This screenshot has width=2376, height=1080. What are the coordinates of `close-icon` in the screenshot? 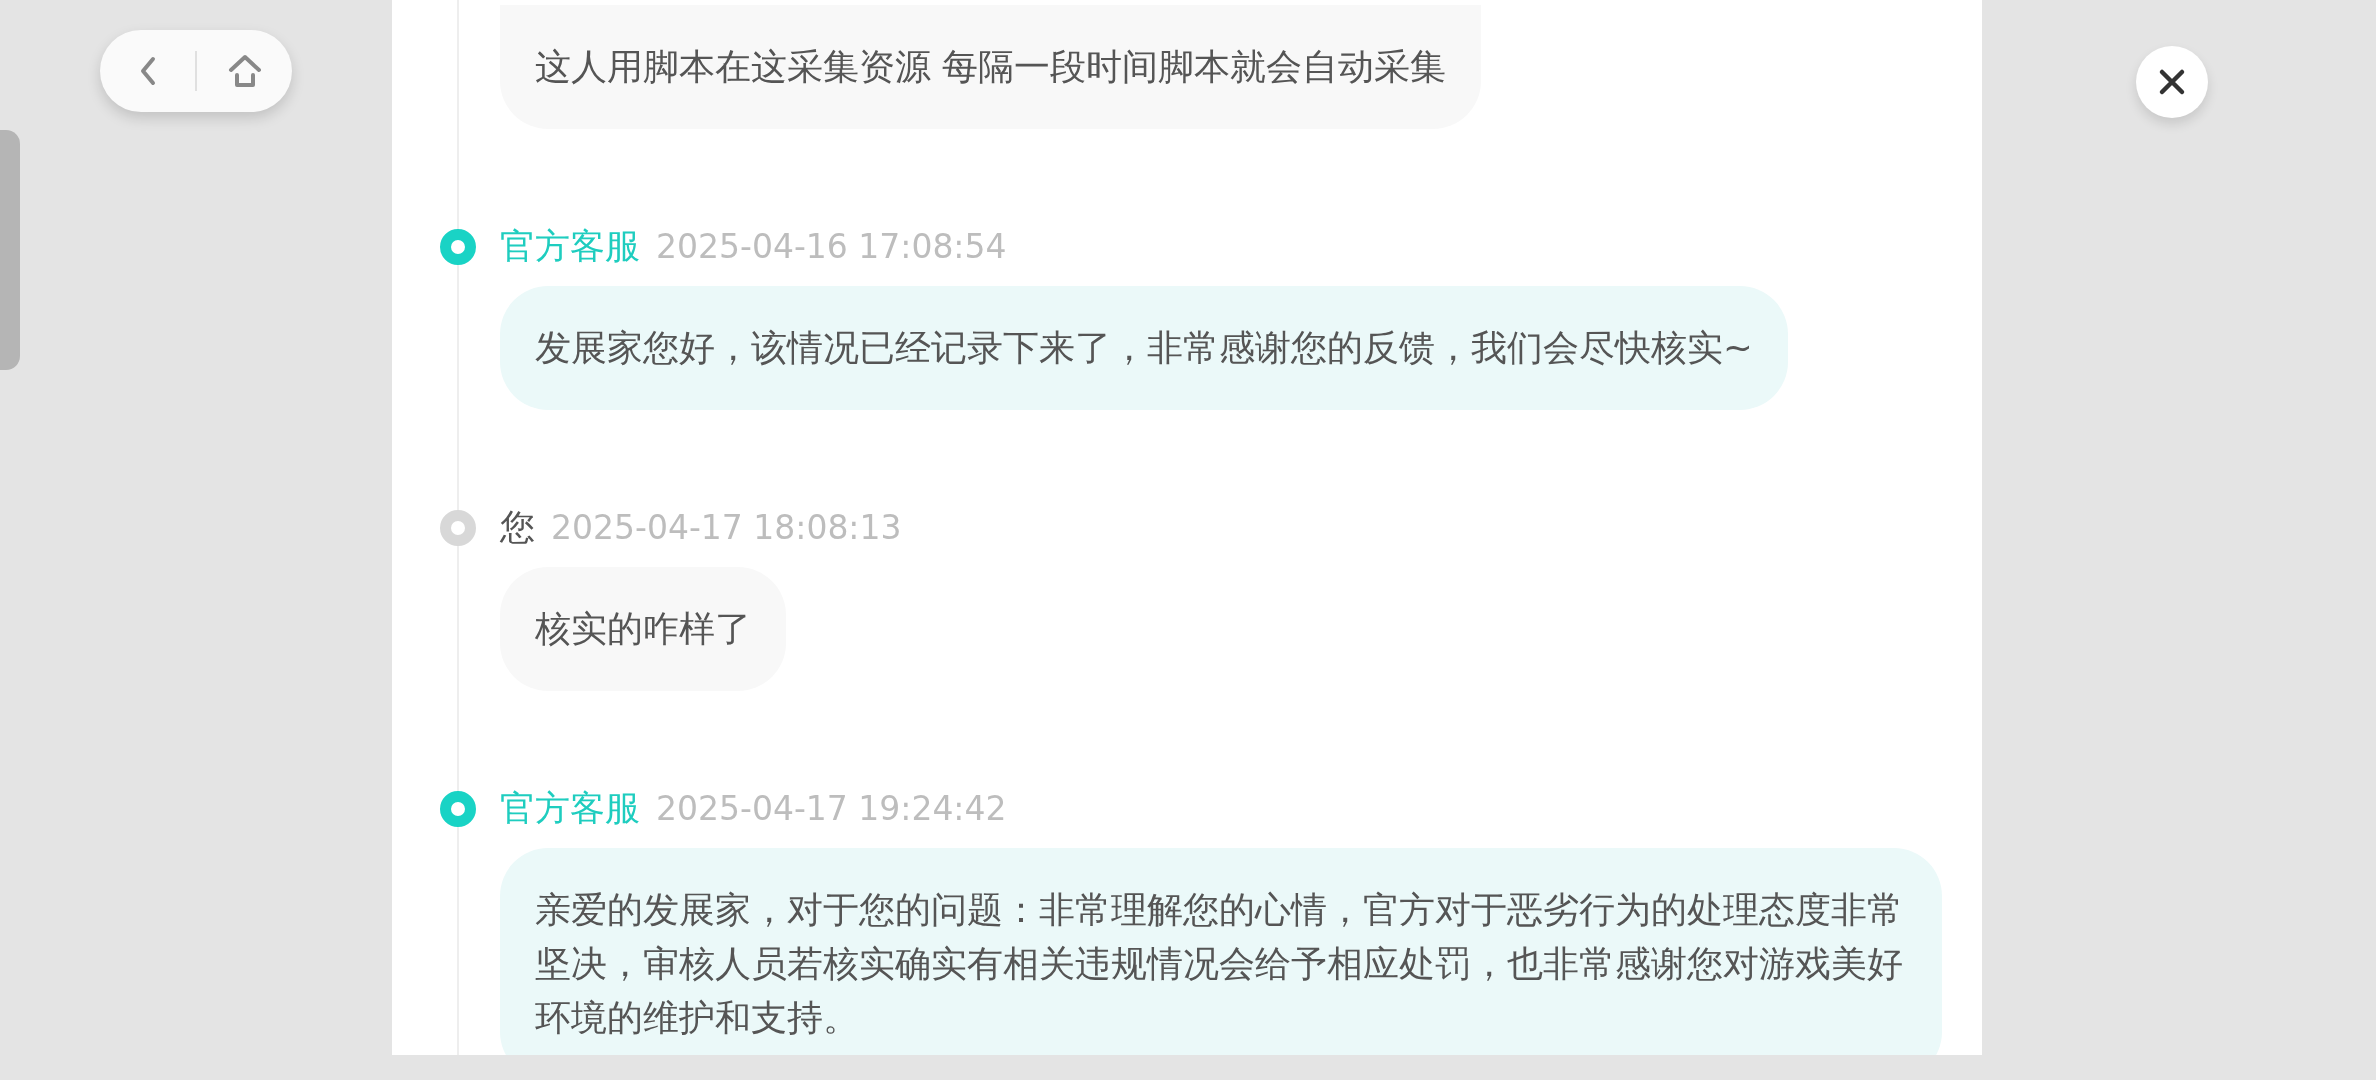 It's located at (2172, 82).